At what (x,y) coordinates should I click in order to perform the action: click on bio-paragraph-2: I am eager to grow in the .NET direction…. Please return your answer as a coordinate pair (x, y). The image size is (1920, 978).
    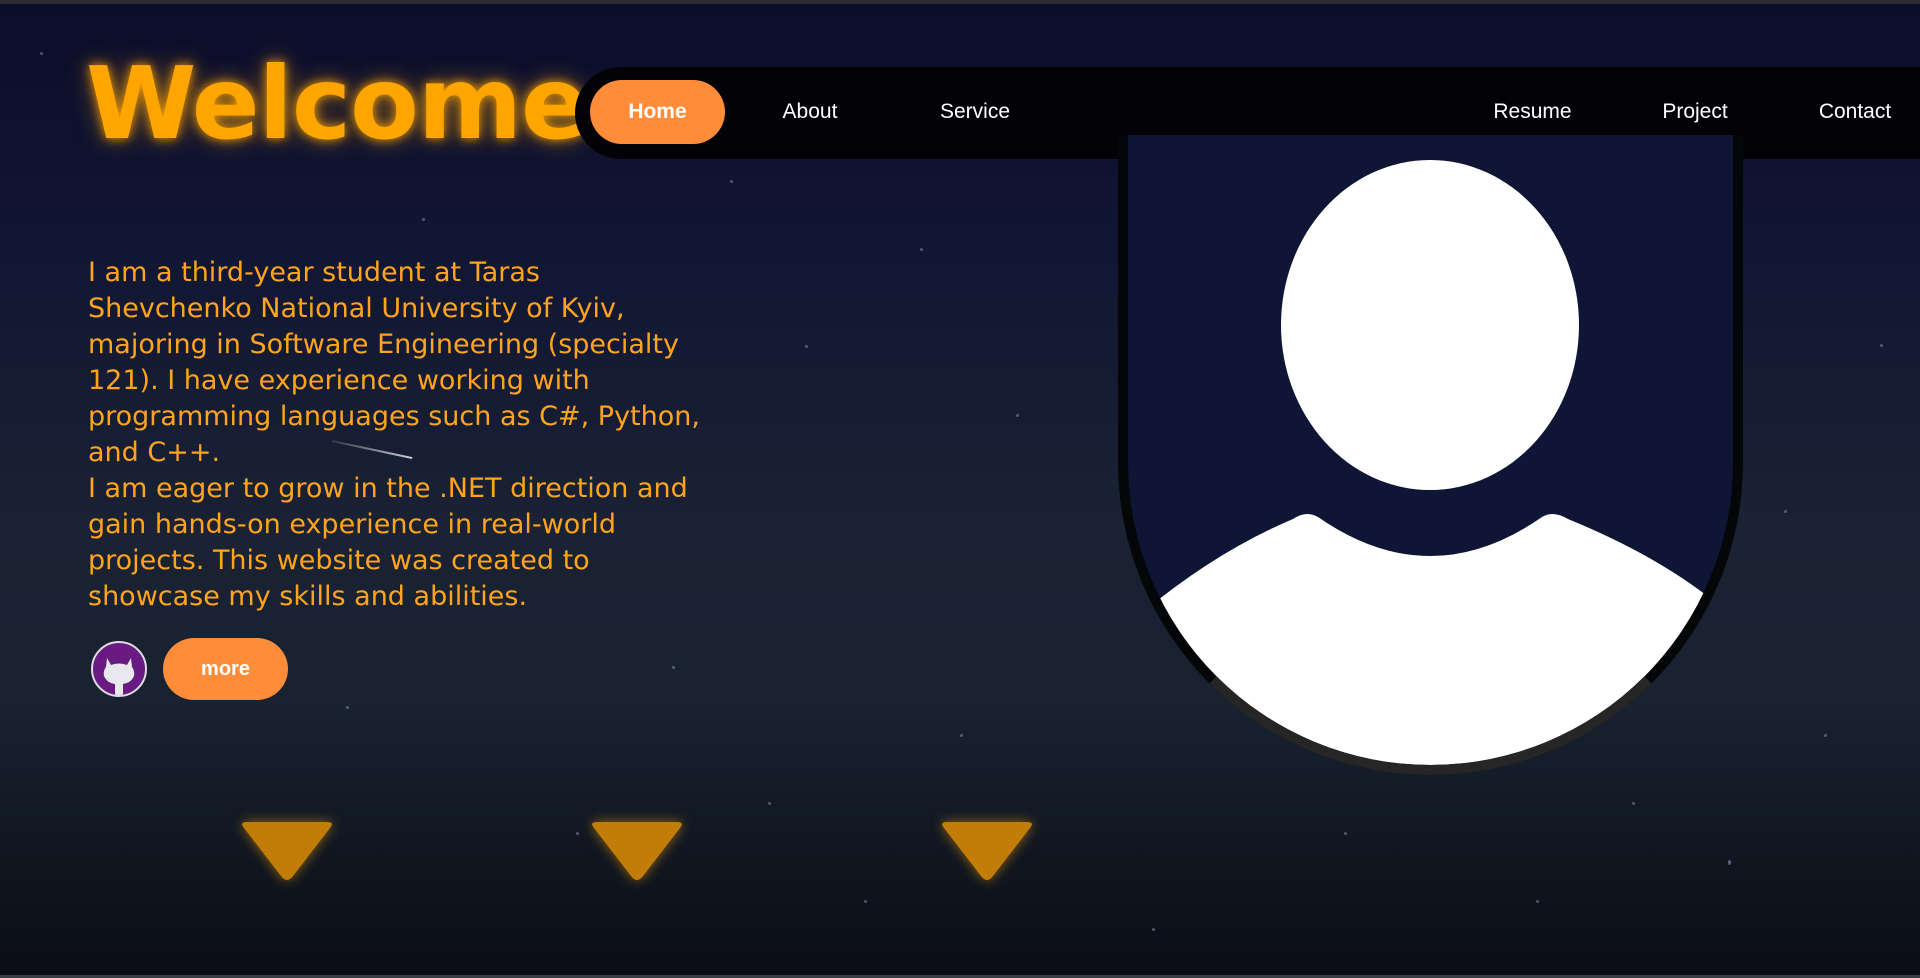
    Looking at the image, I should click on (388, 542).